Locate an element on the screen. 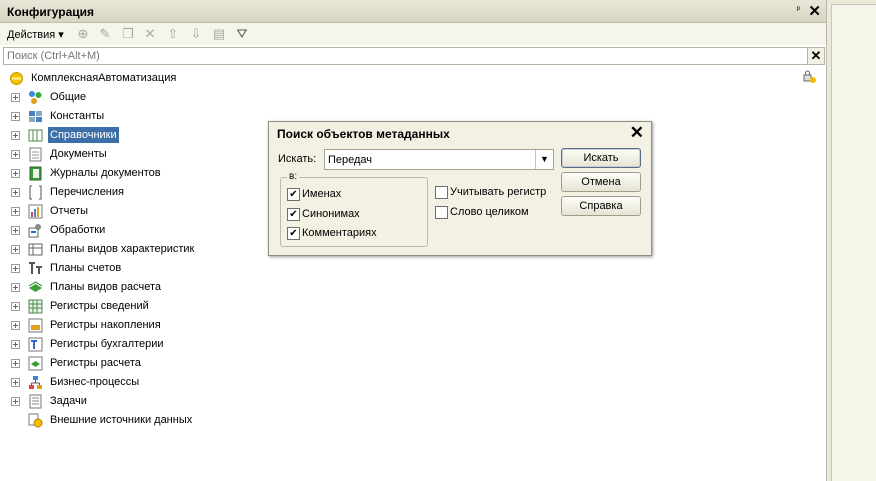  search-label: Искать: is located at coordinates (297, 159).